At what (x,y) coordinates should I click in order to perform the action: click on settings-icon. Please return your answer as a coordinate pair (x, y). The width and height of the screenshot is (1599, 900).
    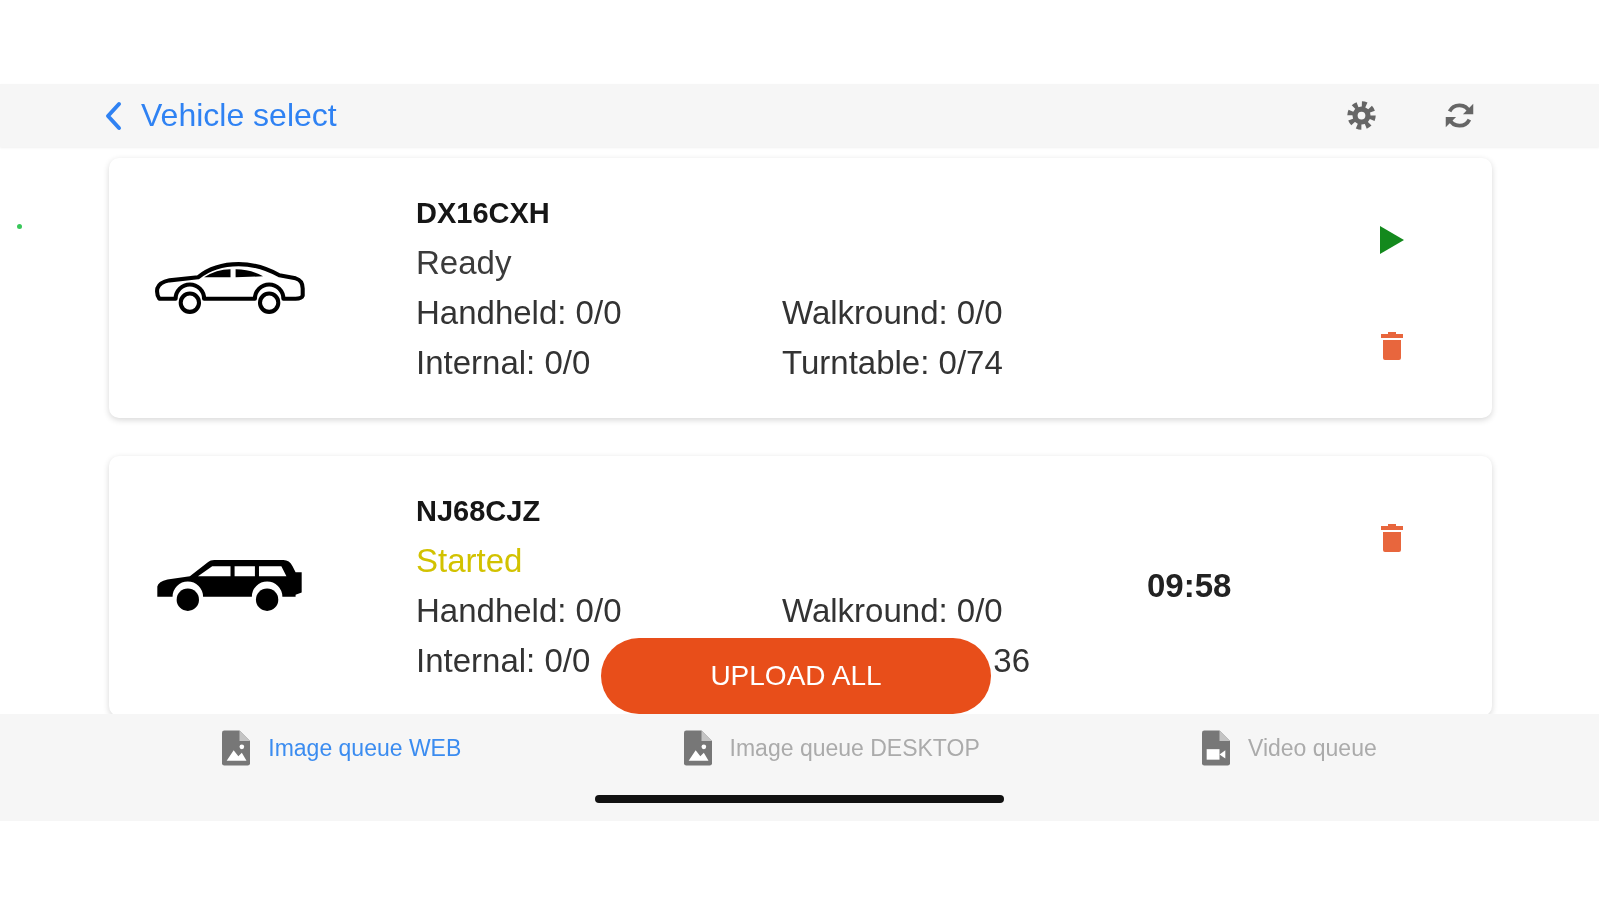
    Looking at the image, I should click on (1361, 115).